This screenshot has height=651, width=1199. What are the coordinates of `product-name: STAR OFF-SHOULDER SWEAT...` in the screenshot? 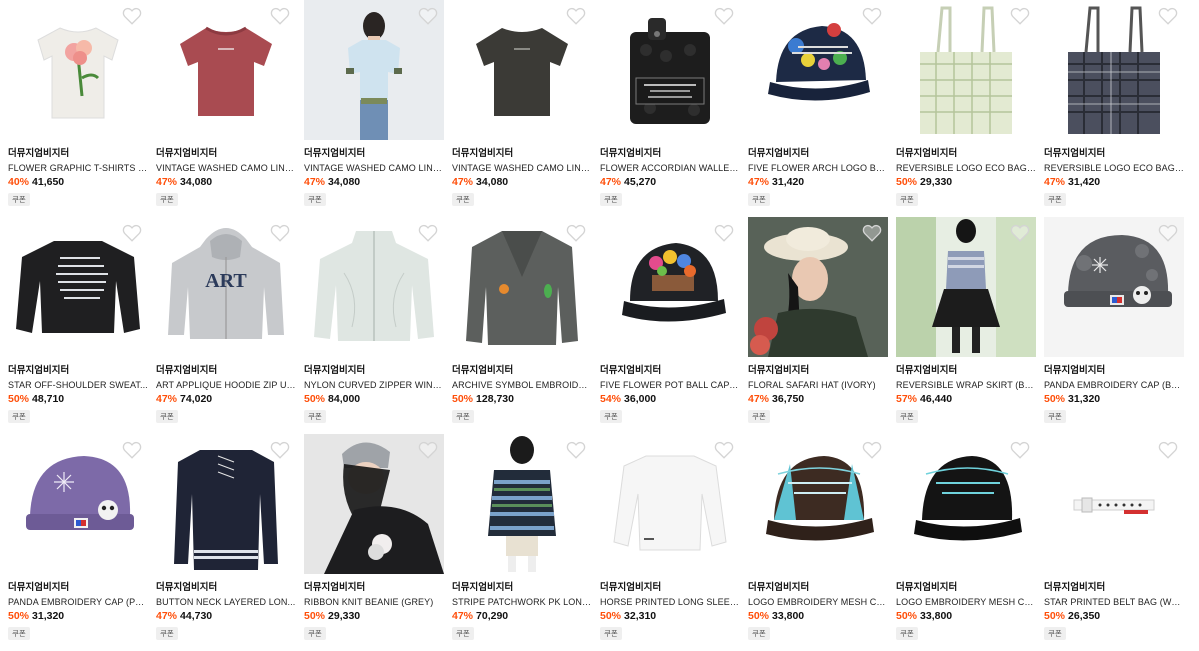 It's located at (78, 385).